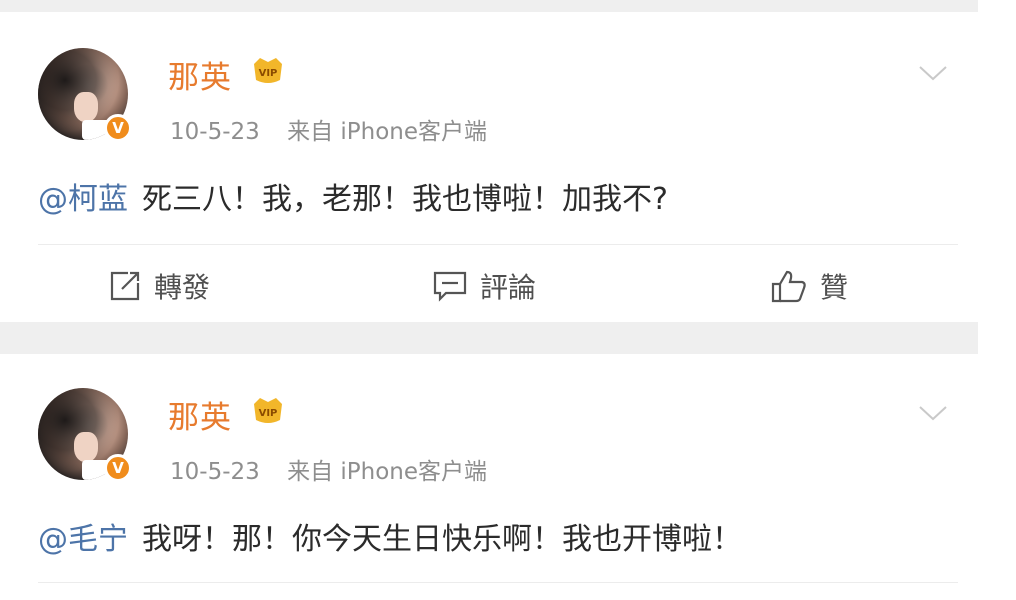 Image resolution: width=1016 pixels, height=600 pixels. I want to click on repost-button: 轉發, so click(159, 286).